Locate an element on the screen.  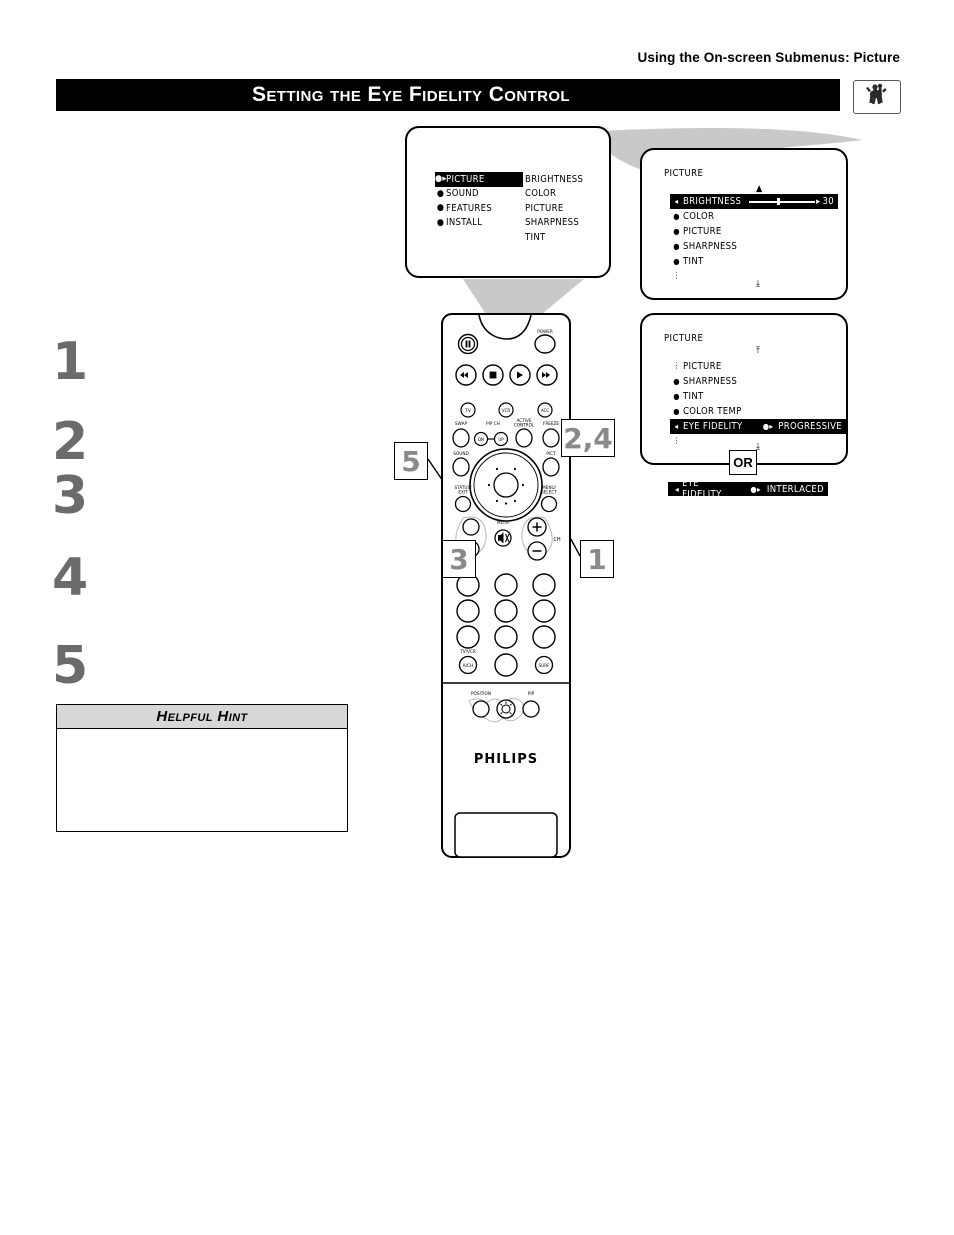
main-menu-left-column: ●▸ PICTURE ● SOUND ● FEATURES ● INSTALL is located at coordinates (479, 201).